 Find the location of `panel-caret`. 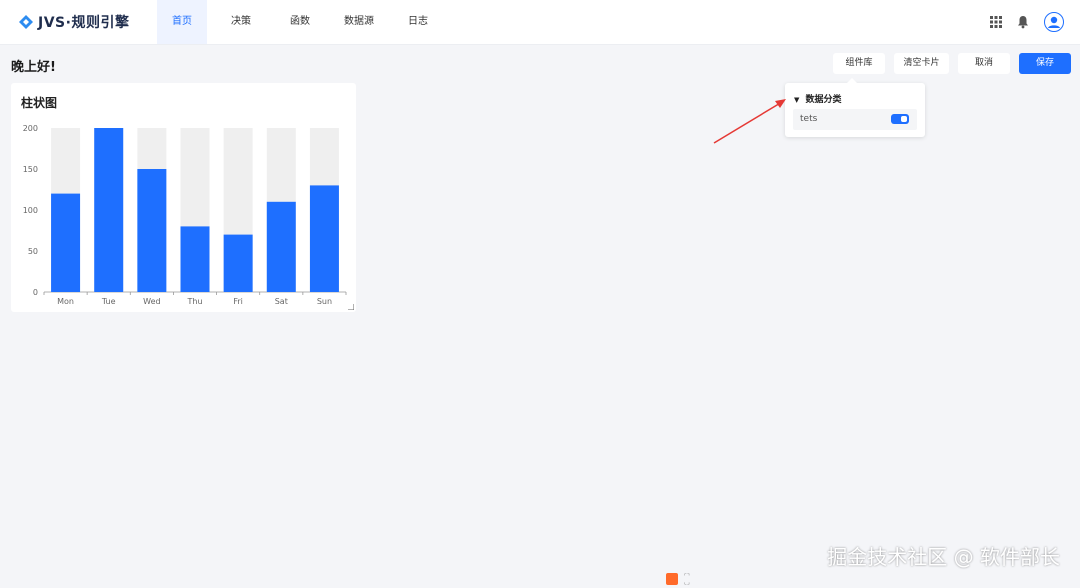

panel-caret is located at coordinates (852, 80).